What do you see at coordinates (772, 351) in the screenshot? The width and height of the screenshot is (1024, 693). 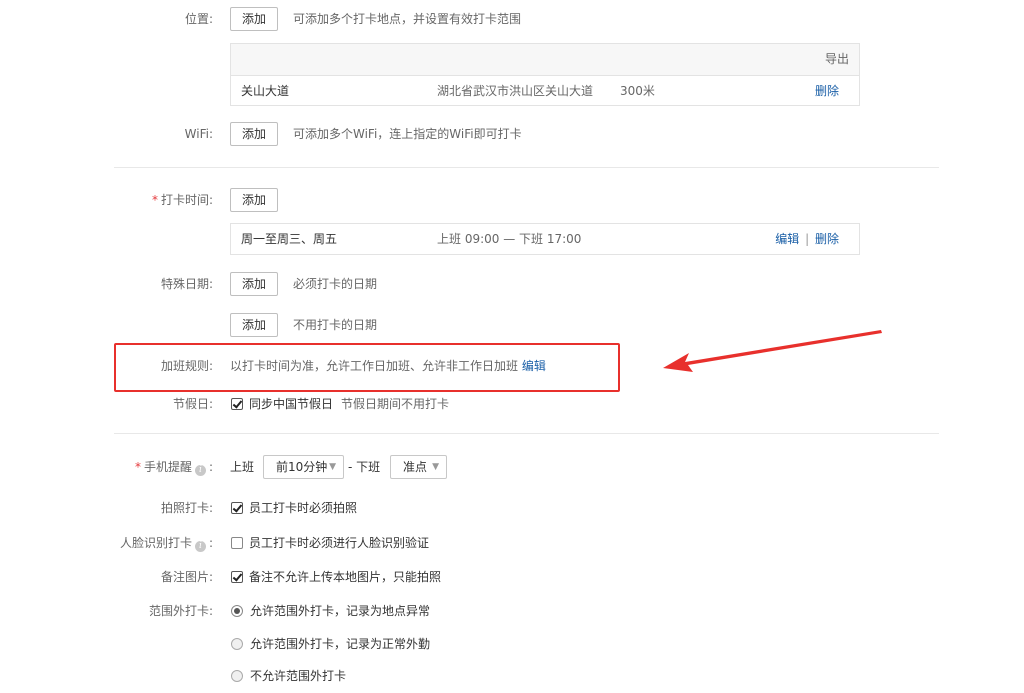 I see `annotation-arrow-icon` at bounding box center [772, 351].